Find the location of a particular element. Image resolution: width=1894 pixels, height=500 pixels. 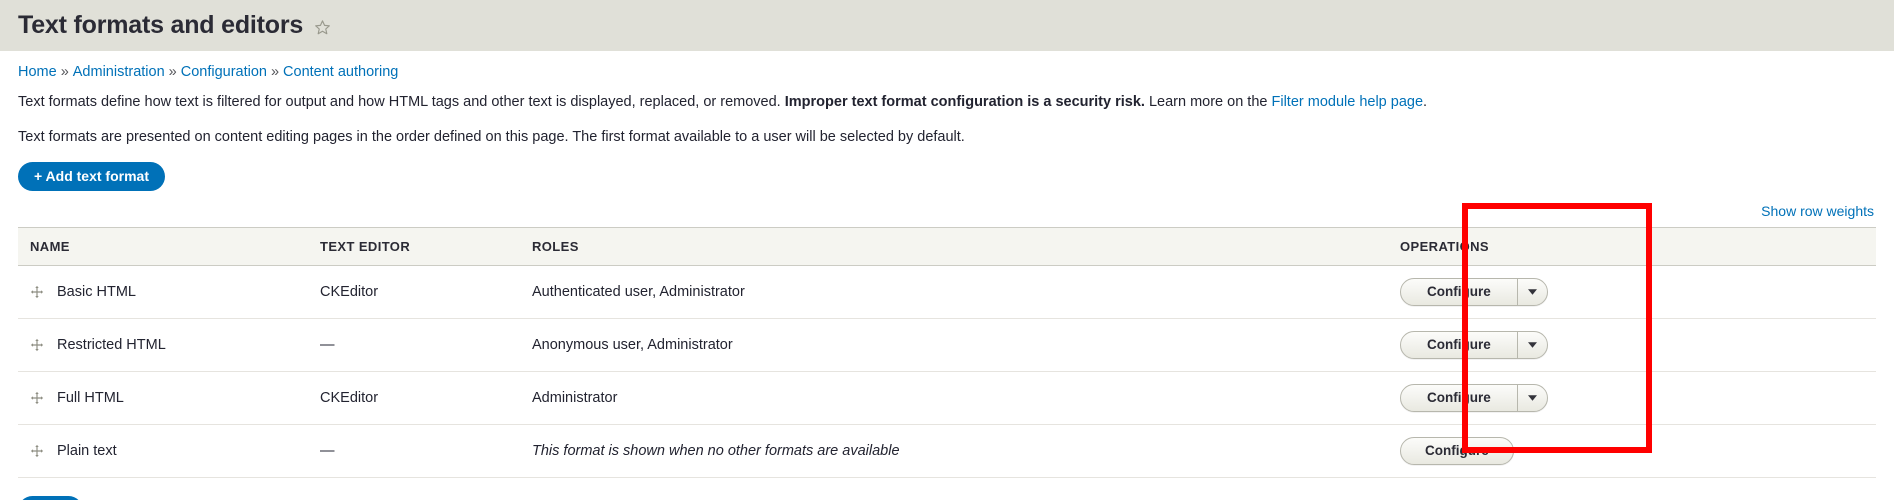

column-header-operations: OPERATIONS is located at coordinates (1532, 246).